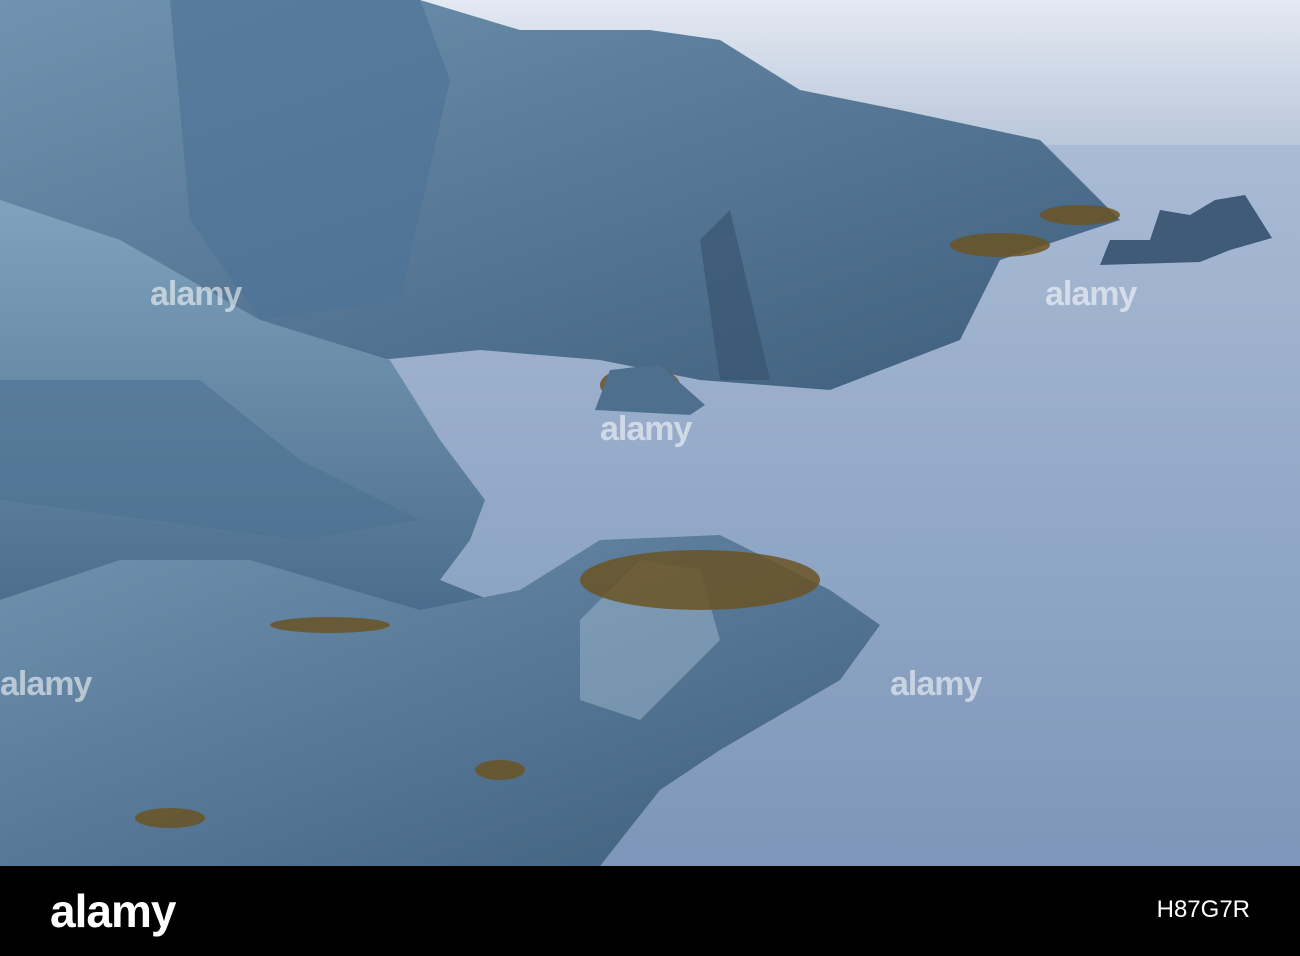 Image resolution: width=1300 pixels, height=956 pixels. I want to click on alamy-logo: alamy, so click(113, 911).